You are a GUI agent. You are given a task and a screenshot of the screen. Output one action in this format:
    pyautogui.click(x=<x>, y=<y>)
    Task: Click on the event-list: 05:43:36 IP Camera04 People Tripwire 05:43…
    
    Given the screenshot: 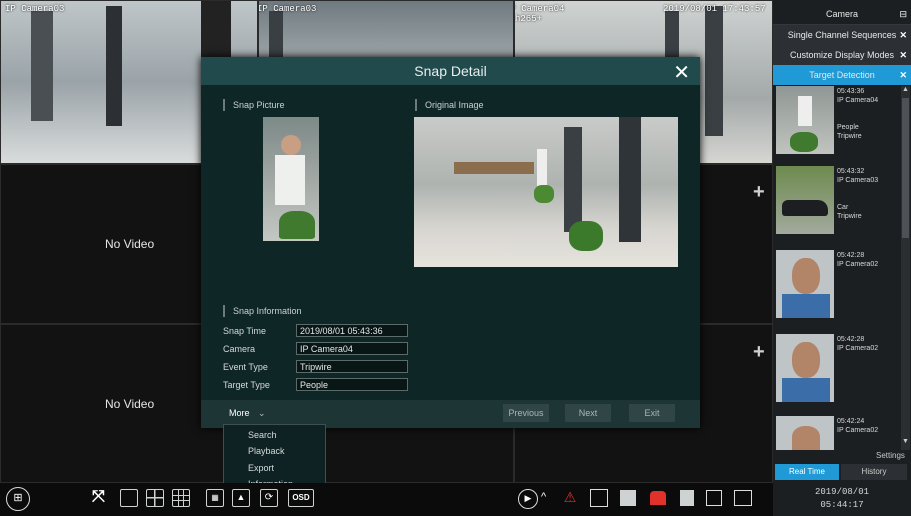 What is the action you would take?
    pyautogui.click(x=837, y=268)
    